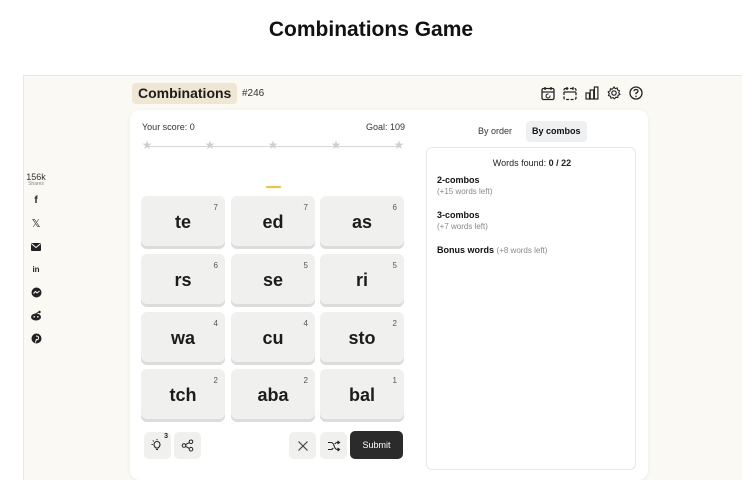 This screenshot has height=480, width=742. What do you see at coordinates (386, 127) in the screenshot?
I see `goal-label: Goal: 109` at bounding box center [386, 127].